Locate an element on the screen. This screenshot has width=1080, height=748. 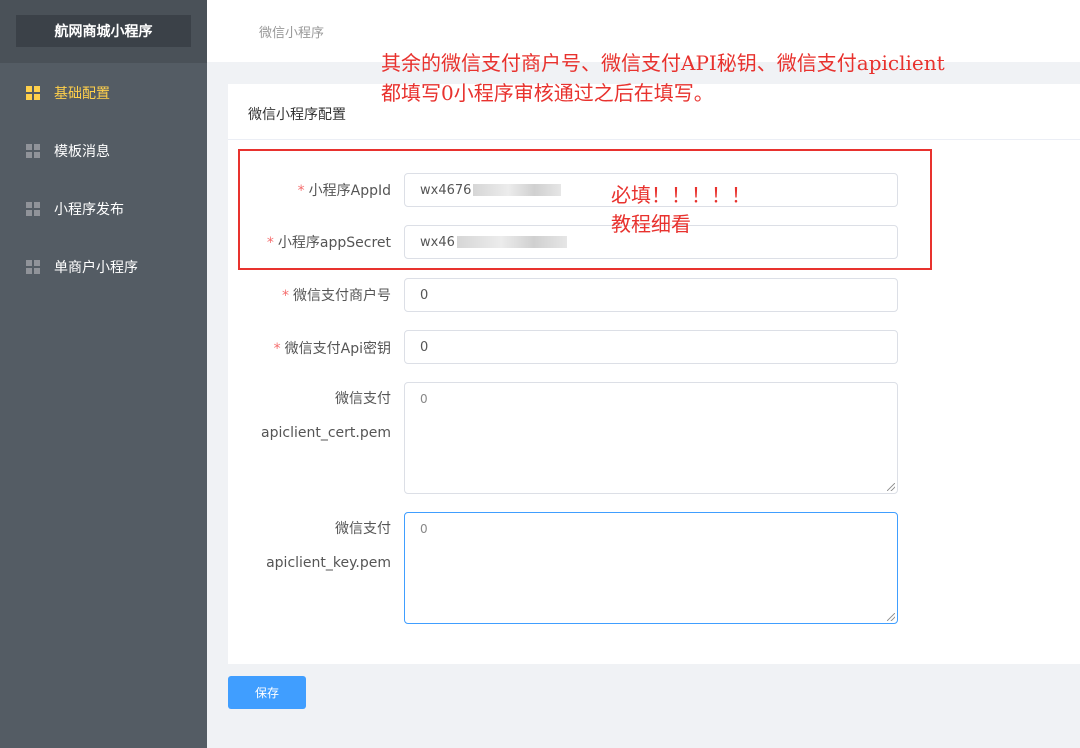
cert-label: 微信支付 apiclient_cert.pem is located at coordinates (326, 416).